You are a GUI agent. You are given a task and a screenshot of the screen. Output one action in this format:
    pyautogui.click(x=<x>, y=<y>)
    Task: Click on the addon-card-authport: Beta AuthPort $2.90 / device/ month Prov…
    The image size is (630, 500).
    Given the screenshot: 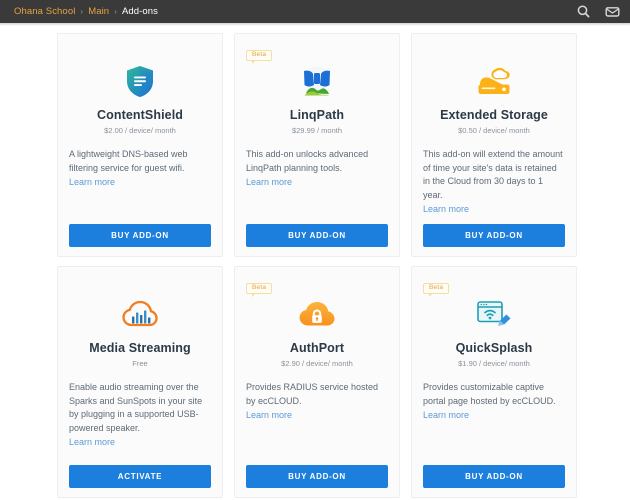 What is the action you would take?
    pyautogui.click(x=317, y=382)
    